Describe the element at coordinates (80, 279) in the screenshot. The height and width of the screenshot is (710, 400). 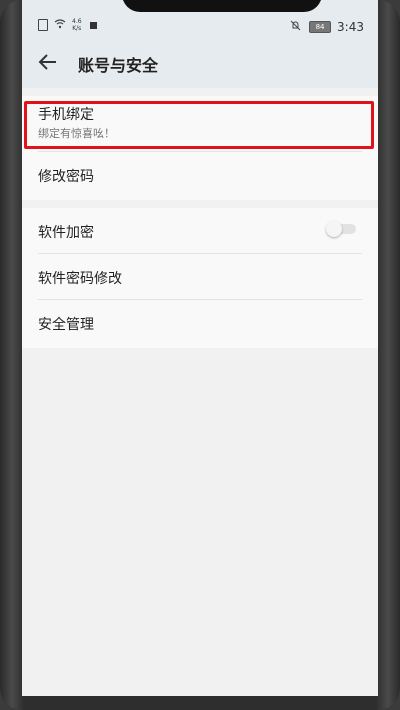
I see `software-password-change-label: 软件密码修改` at that location.